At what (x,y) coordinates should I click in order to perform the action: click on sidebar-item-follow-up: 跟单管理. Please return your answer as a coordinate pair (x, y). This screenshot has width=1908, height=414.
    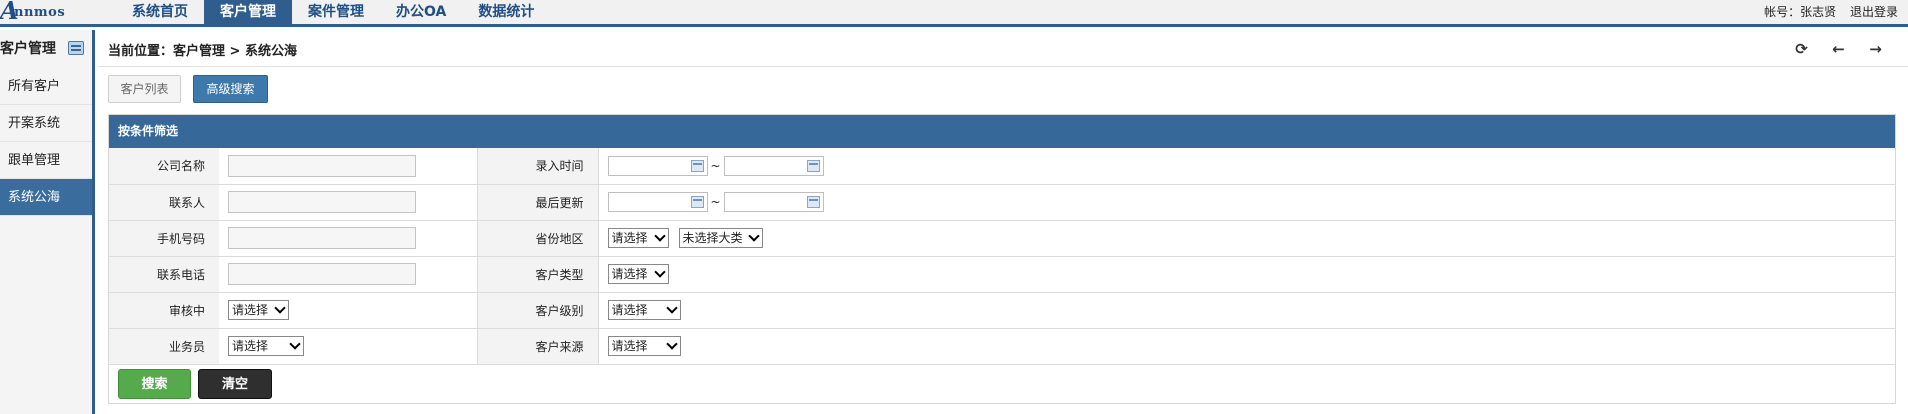
    Looking at the image, I should click on (46, 160).